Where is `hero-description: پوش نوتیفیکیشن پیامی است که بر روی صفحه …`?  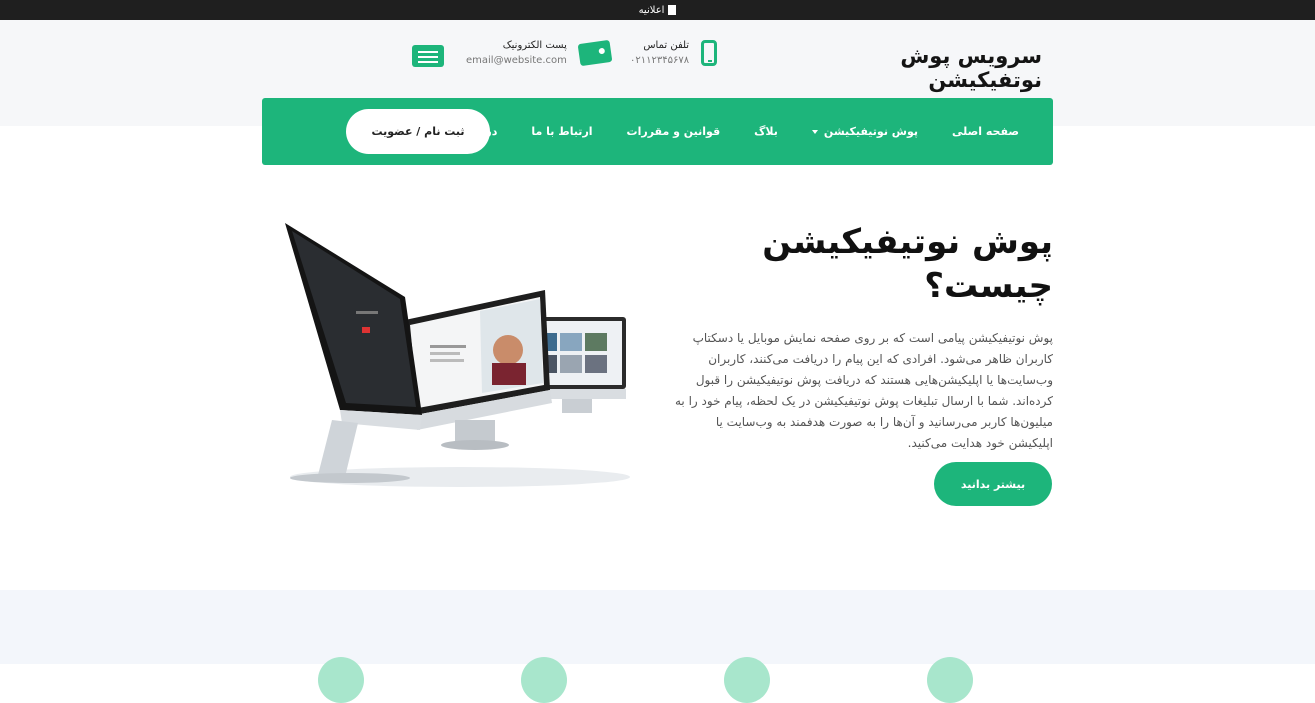
hero-description: پوش نوتیفیکیشن پیامی است که بر روی صفحه … is located at coordinates (864, 390).